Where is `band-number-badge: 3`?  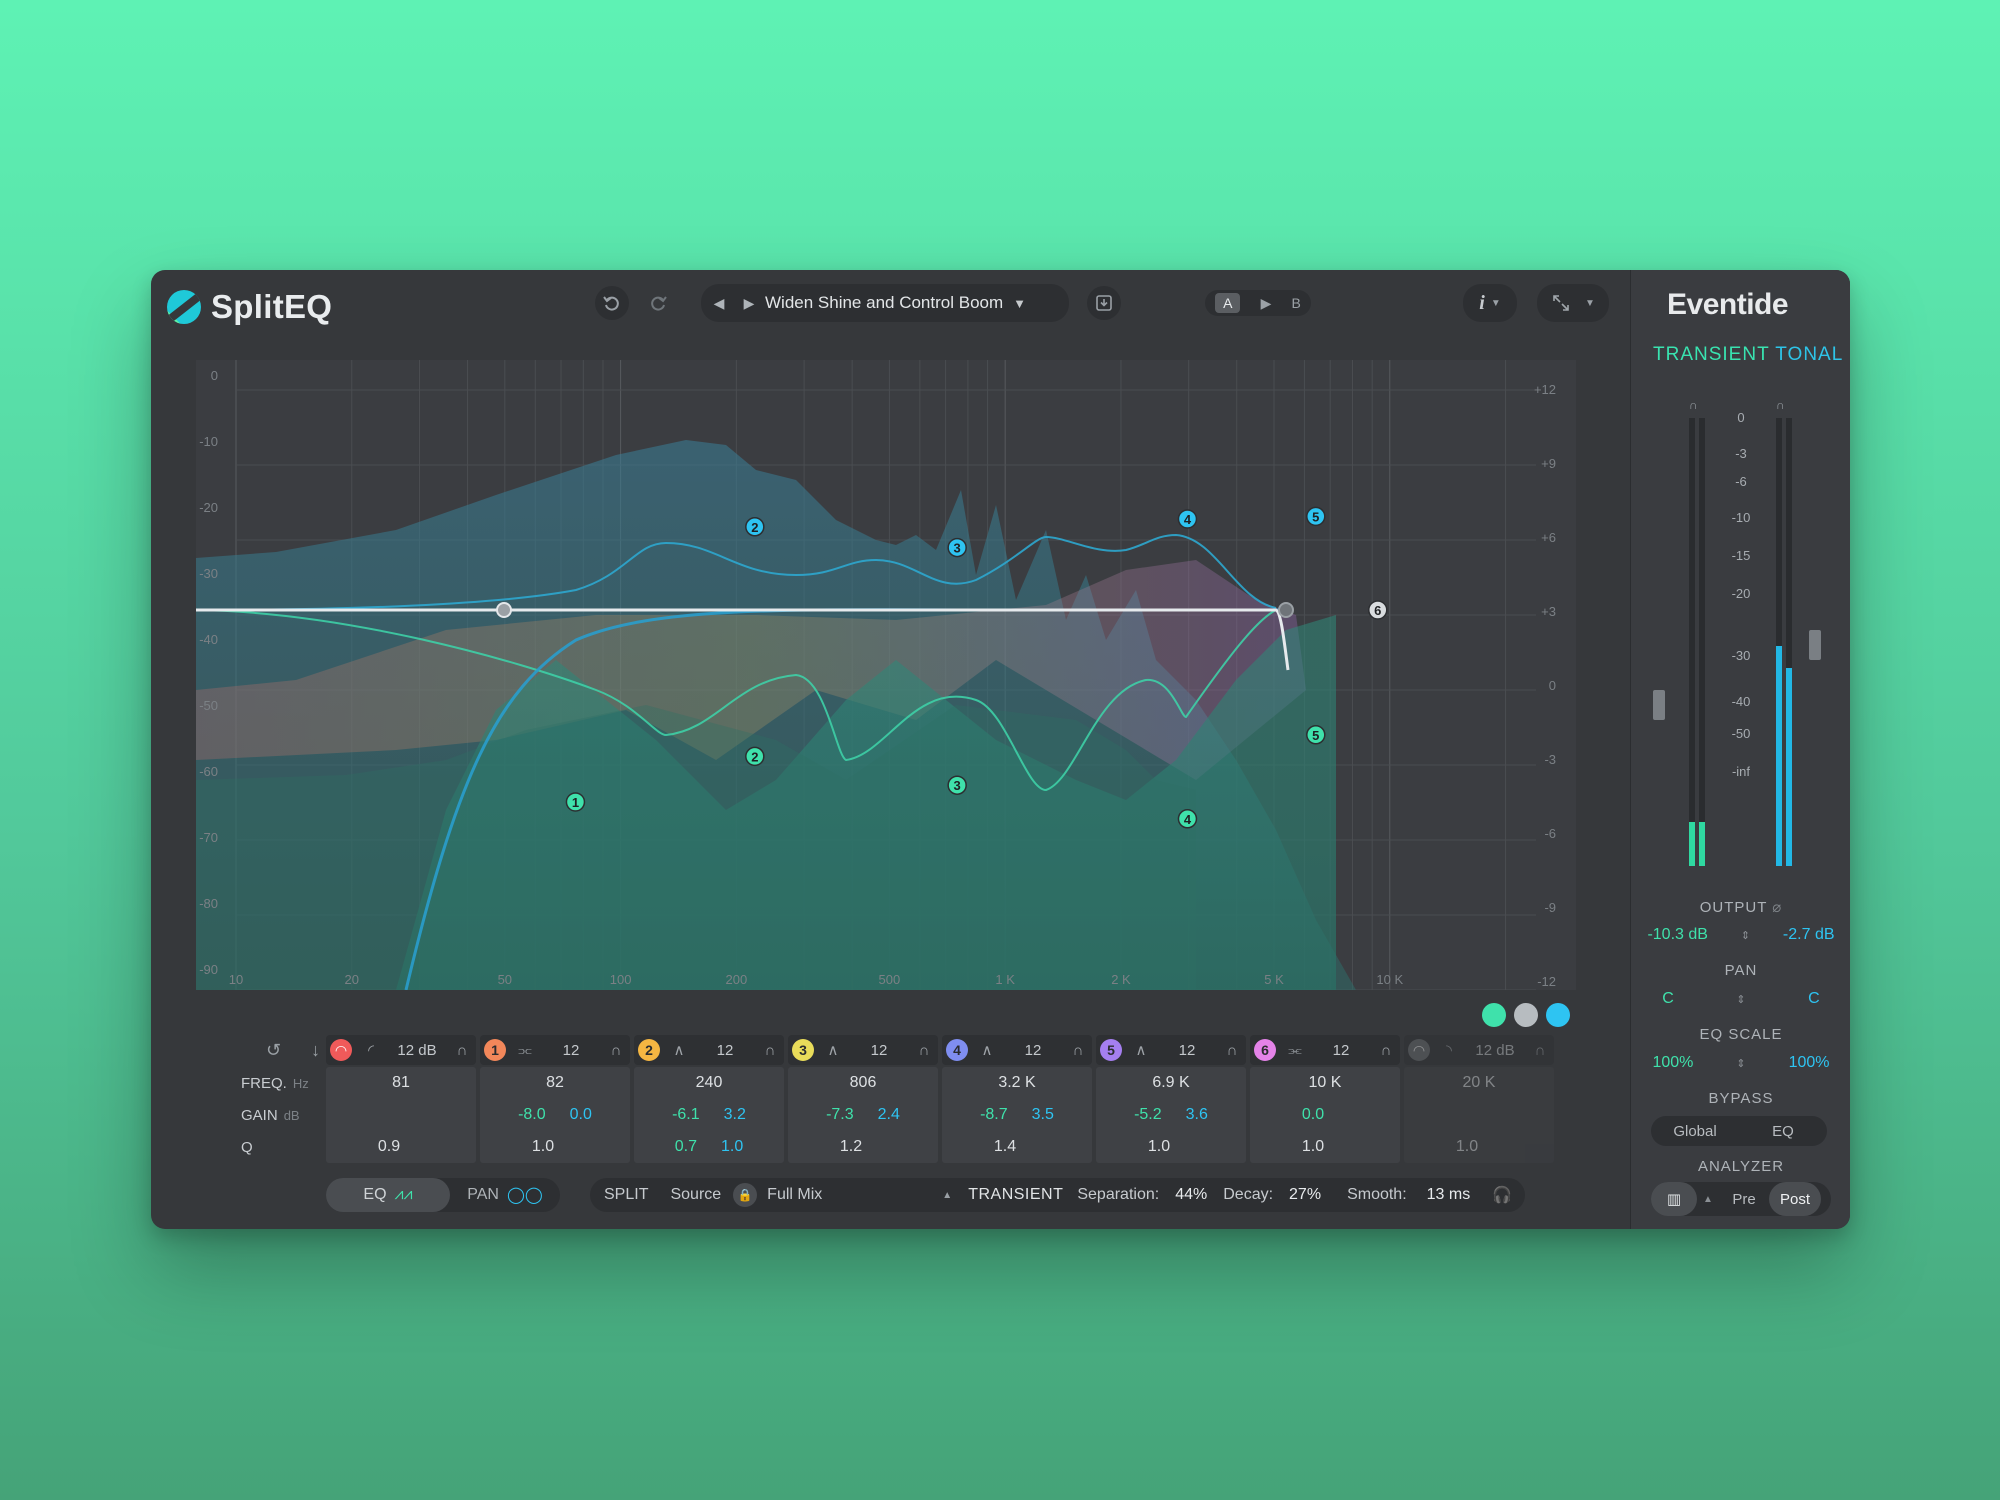
band-number-badge: 3 is located at coordinates (803, 1050).